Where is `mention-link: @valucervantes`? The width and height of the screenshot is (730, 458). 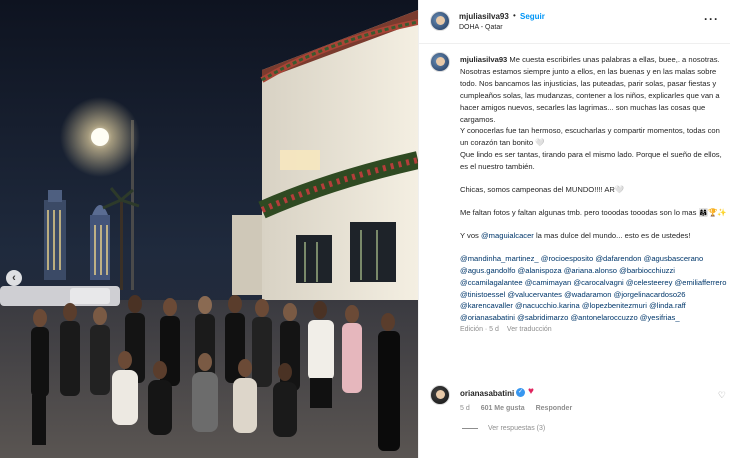
mention-link: @valucervantes is located at coordinates (534, 294).